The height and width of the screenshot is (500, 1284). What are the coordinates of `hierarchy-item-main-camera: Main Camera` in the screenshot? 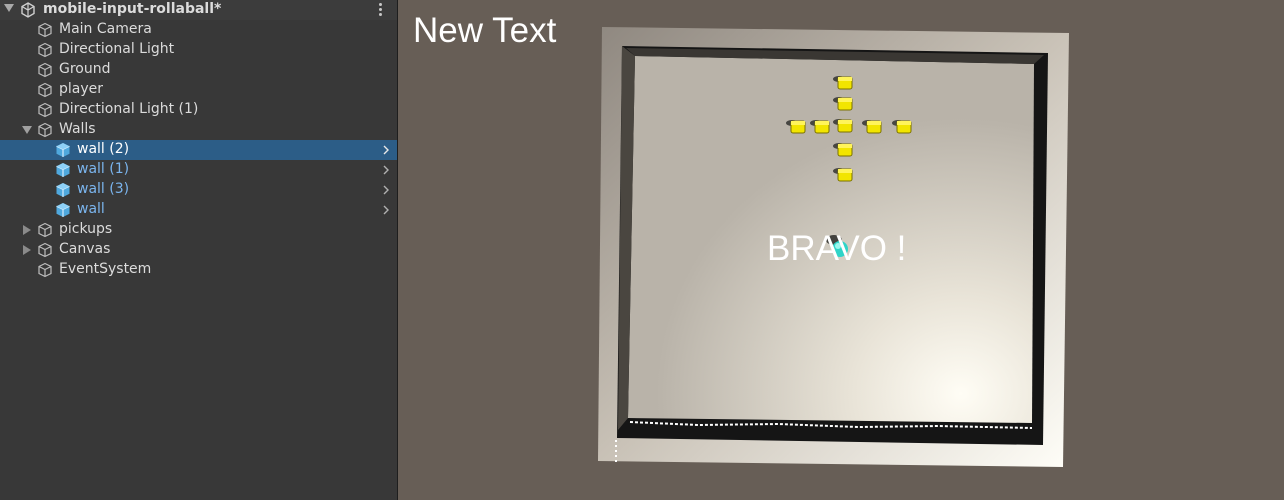 It's located at (198, 30).